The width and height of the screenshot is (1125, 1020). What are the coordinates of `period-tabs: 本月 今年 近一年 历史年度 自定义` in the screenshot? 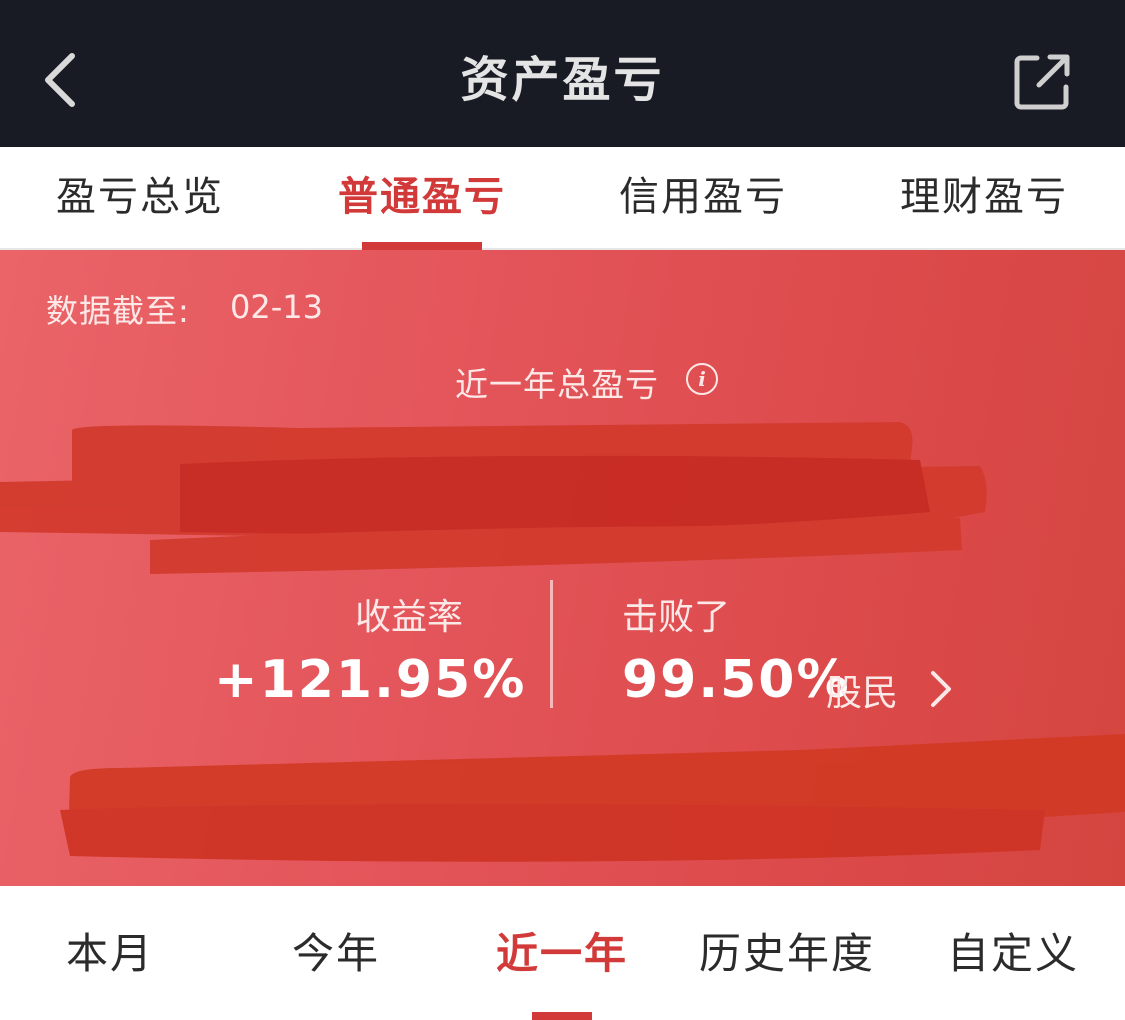 It's located at (562, 953).